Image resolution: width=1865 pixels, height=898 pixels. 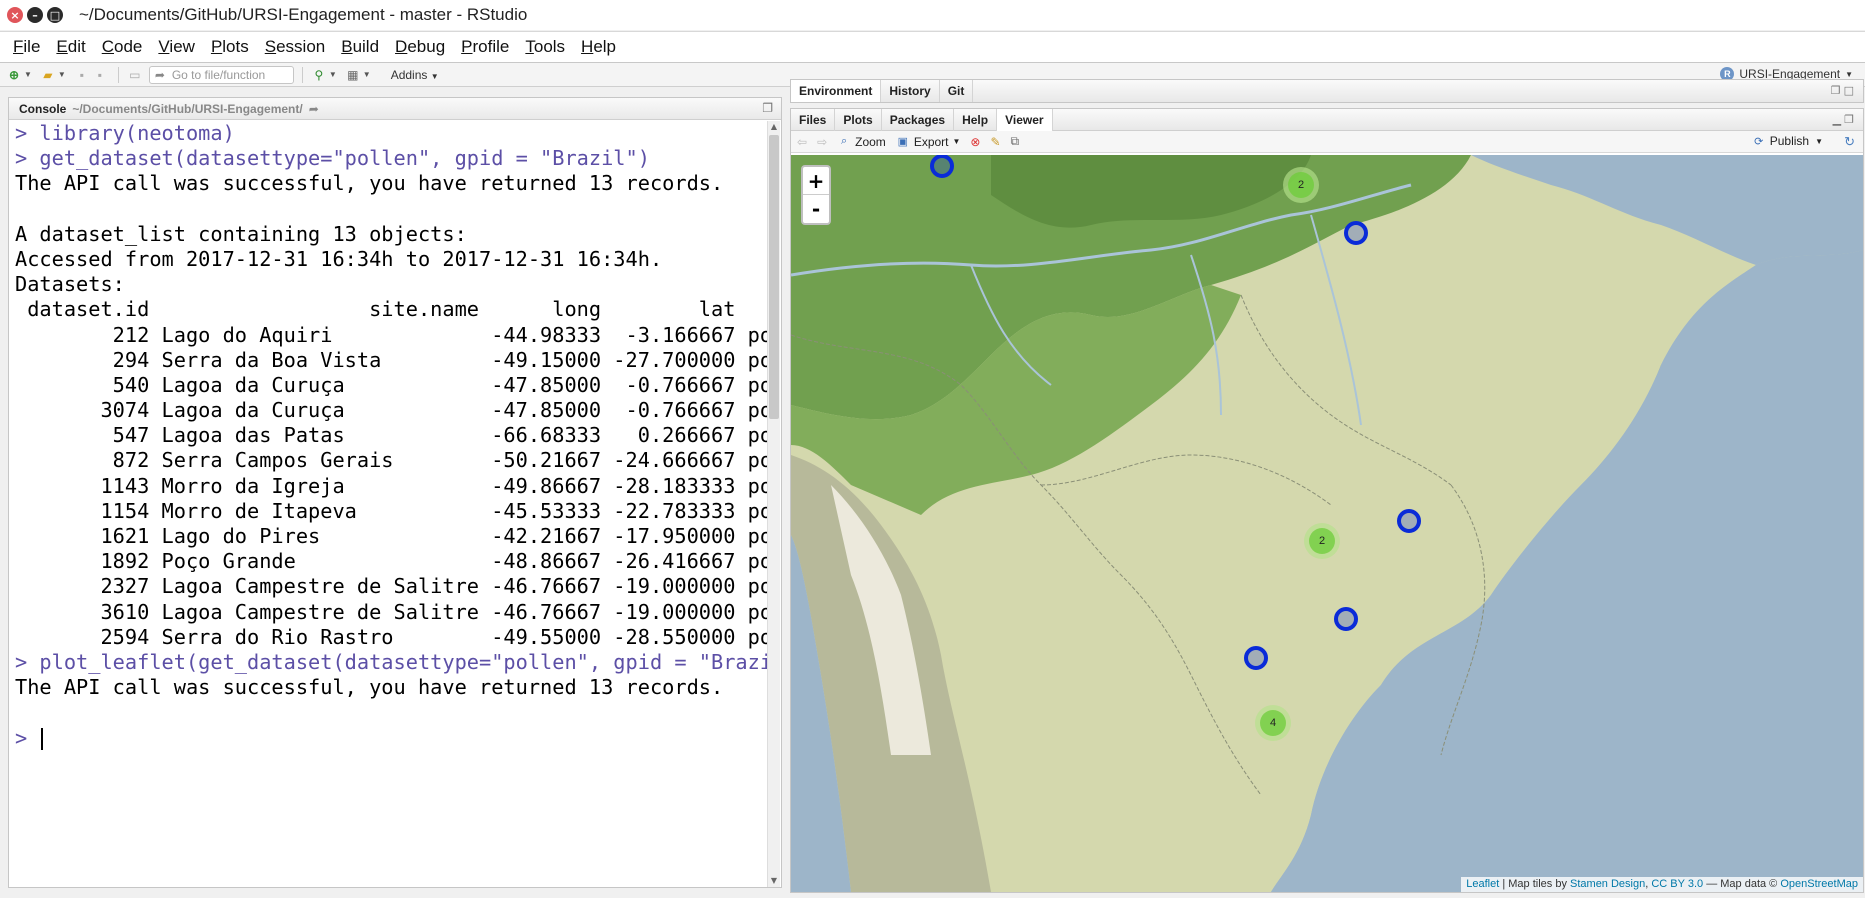 What do you see at coordinates (367, 74) in the screenshot?
I see `pane-layout-dropdown-icon: ▼` at bounding box center [367, 74].